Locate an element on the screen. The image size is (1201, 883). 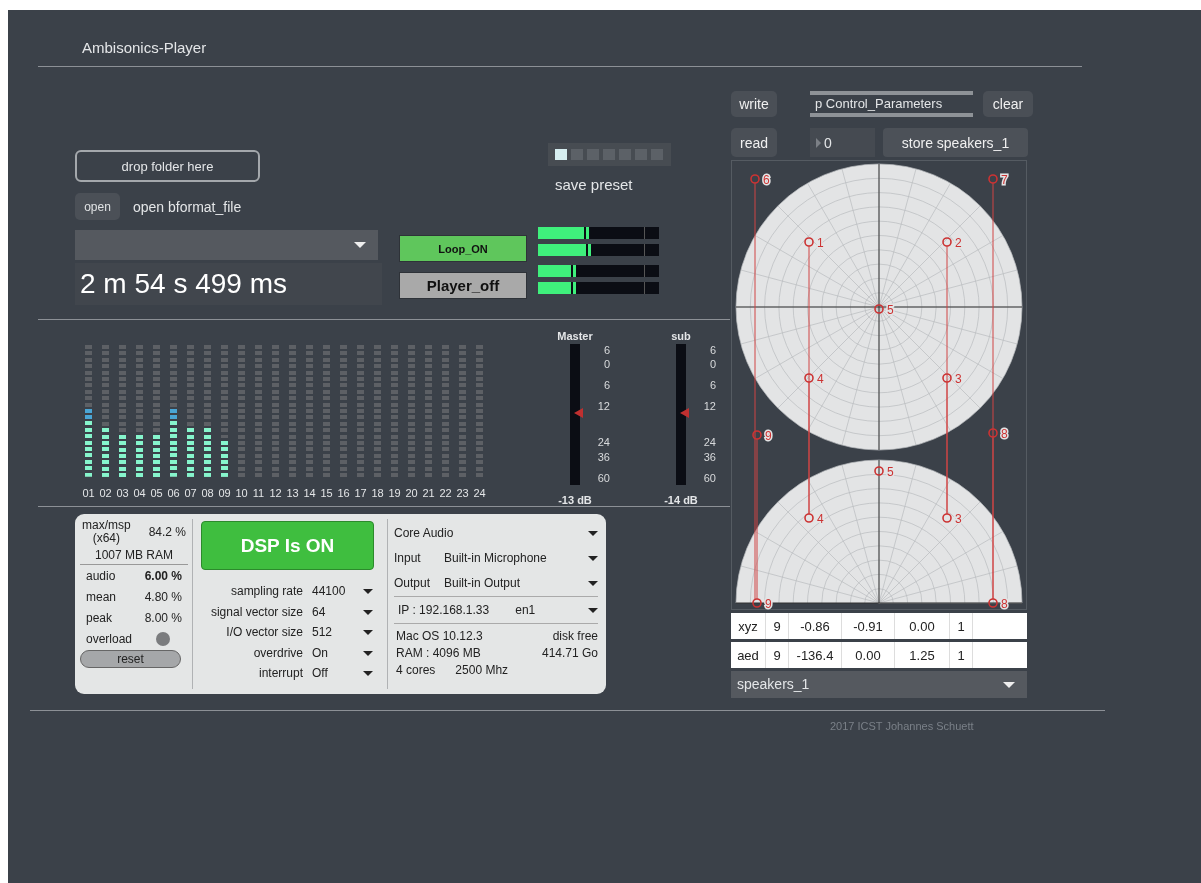
channel-label: 16 is located at coordinates (343, 493).